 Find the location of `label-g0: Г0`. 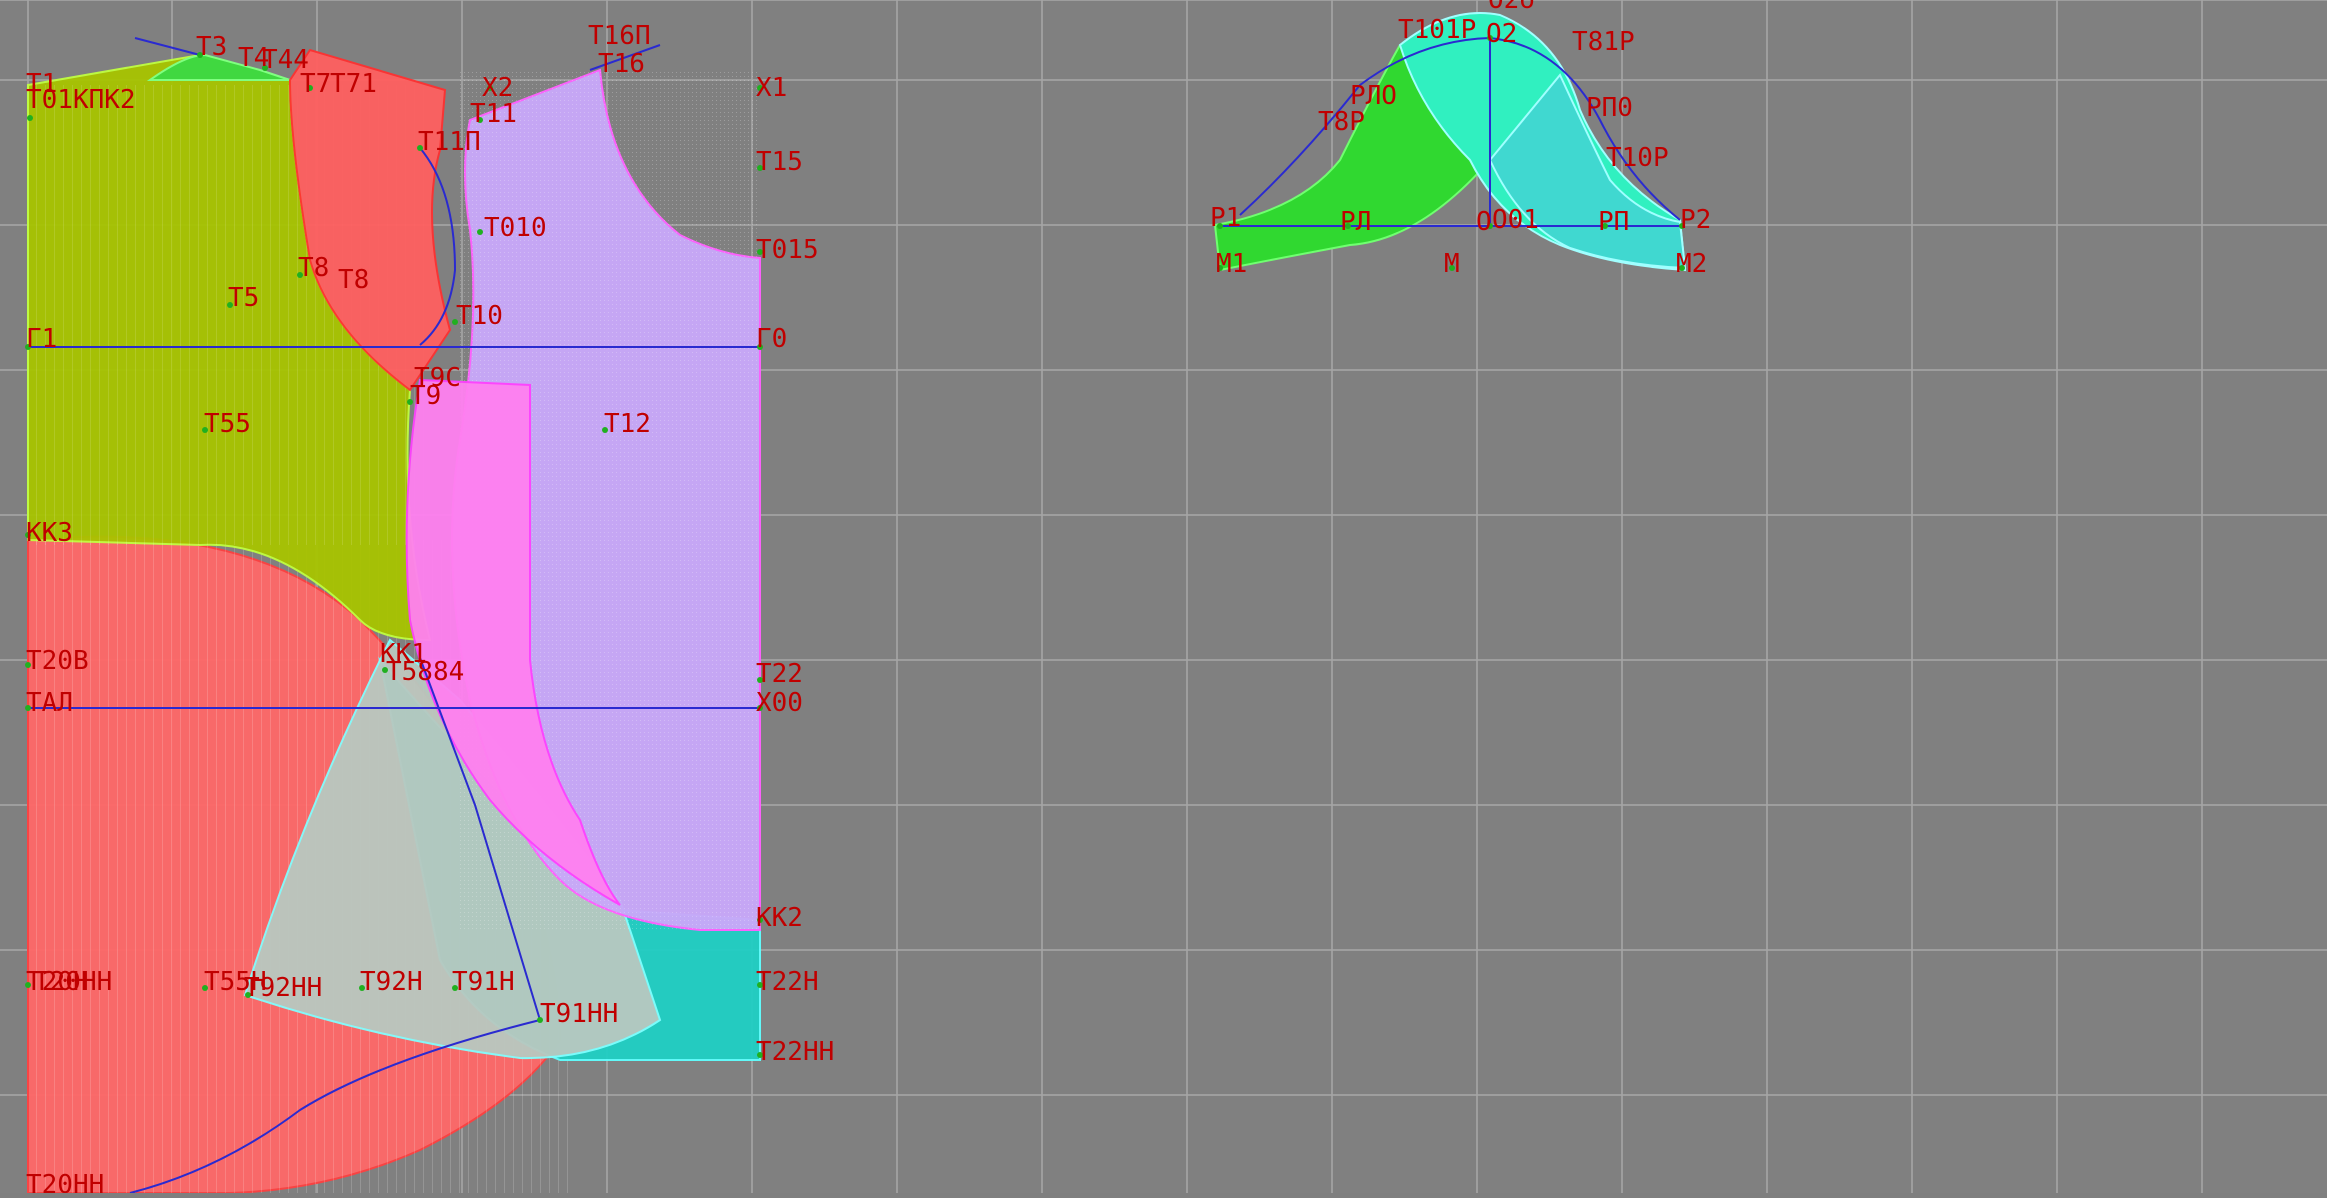

label-g0: Г0 is located at coordinates (771, 339).